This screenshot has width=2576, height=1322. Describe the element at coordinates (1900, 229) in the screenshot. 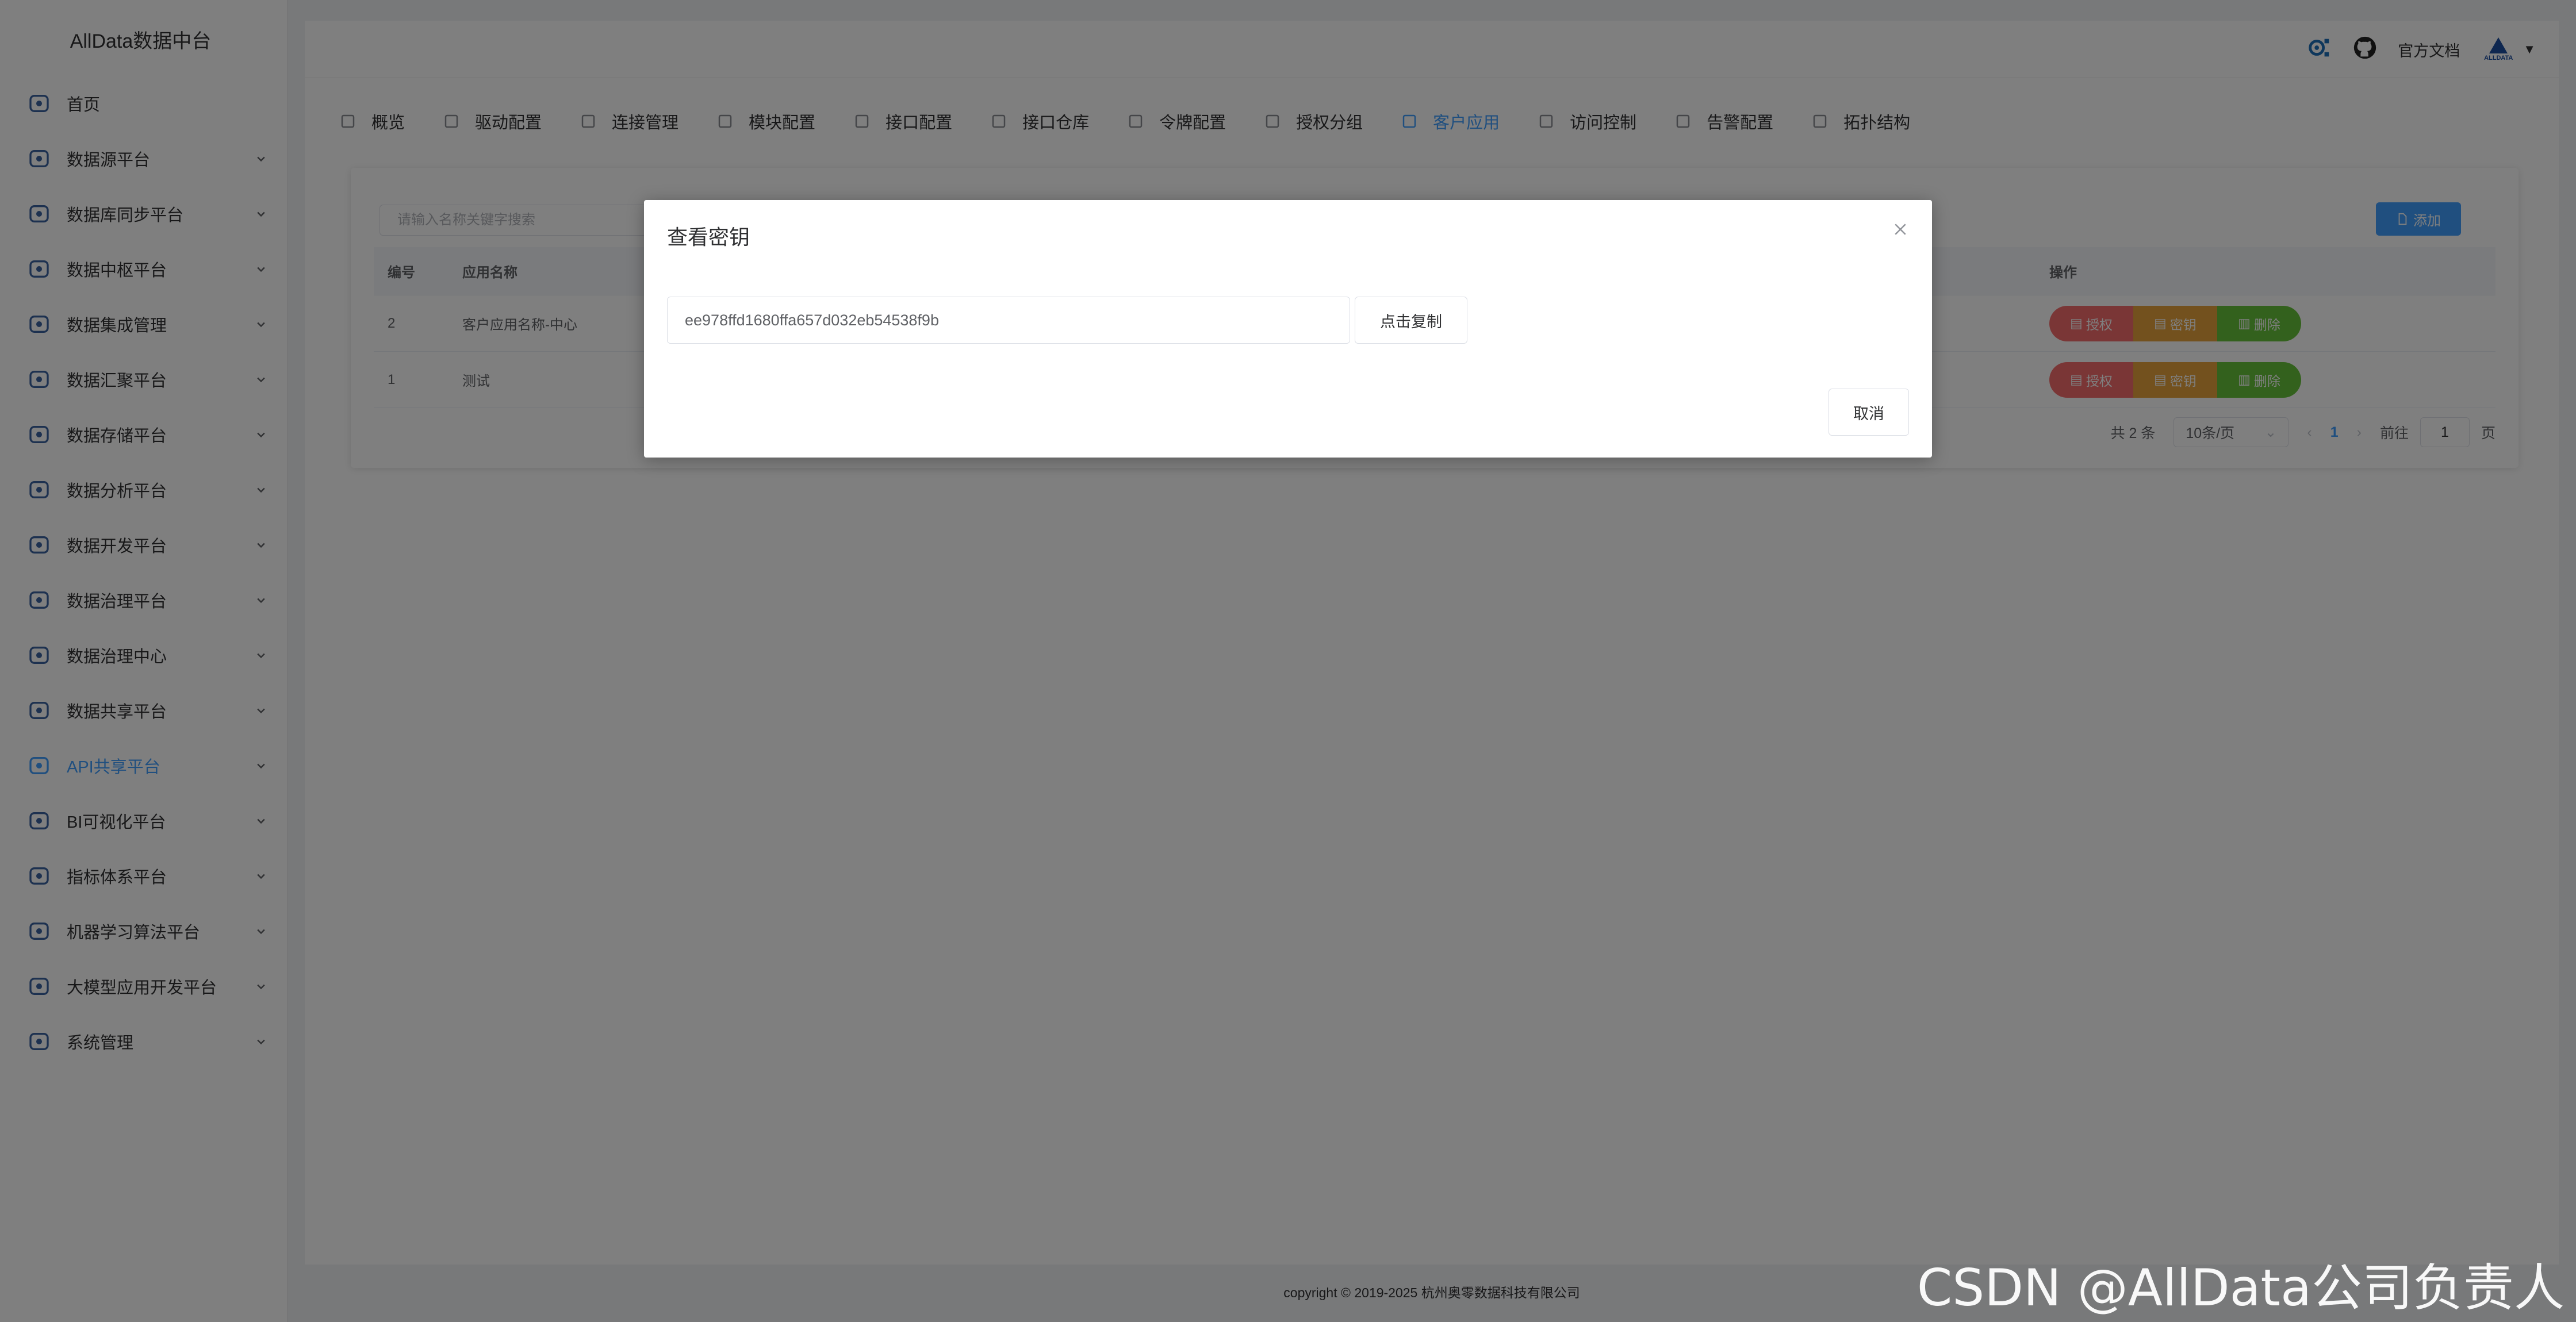

I see `close-icon` at that location.